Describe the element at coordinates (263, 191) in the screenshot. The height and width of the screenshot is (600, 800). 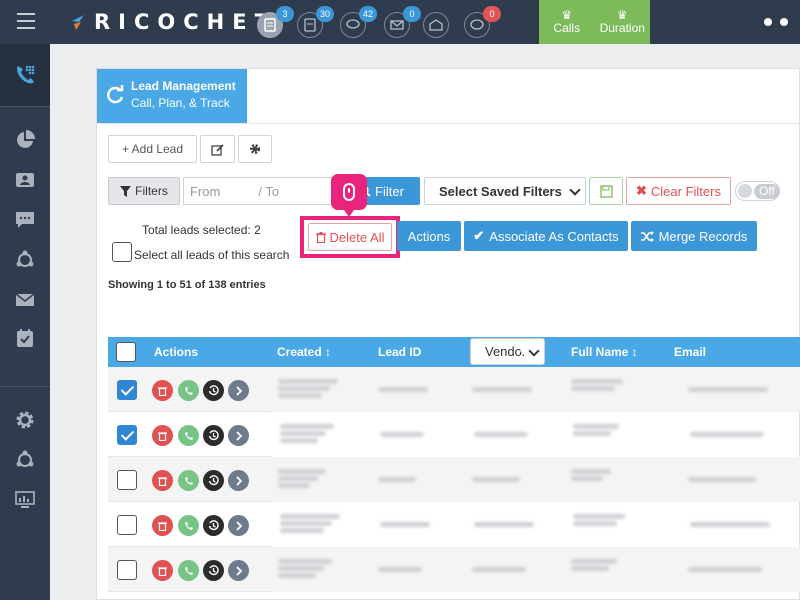
I see `date-range-input: From / To` at that location.